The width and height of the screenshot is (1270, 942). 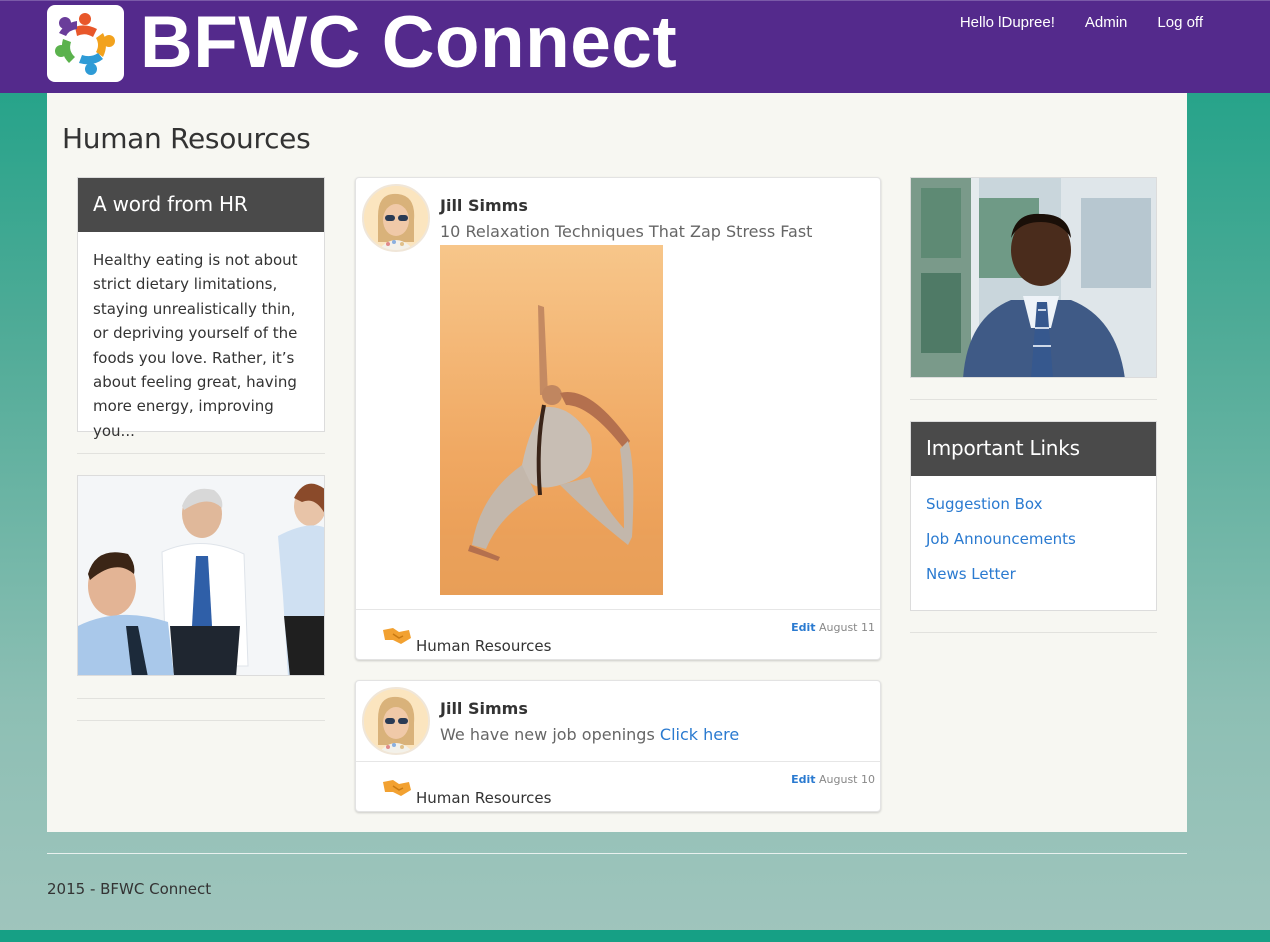 I want to click on bottom-bar, so click(x=635, y=936).